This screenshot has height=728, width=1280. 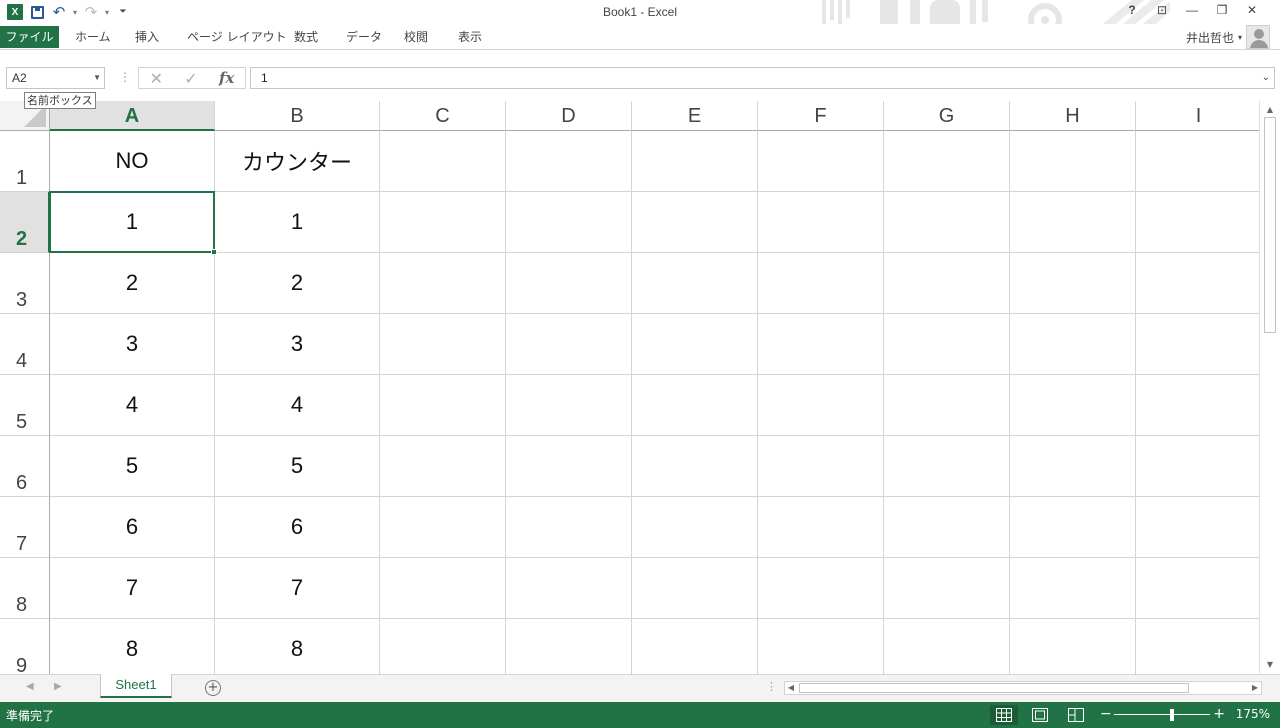 What do you see at coordinates (297, 344) in the screenshot?
I see `cell-b4: 3` at bounding box center [297, 344].